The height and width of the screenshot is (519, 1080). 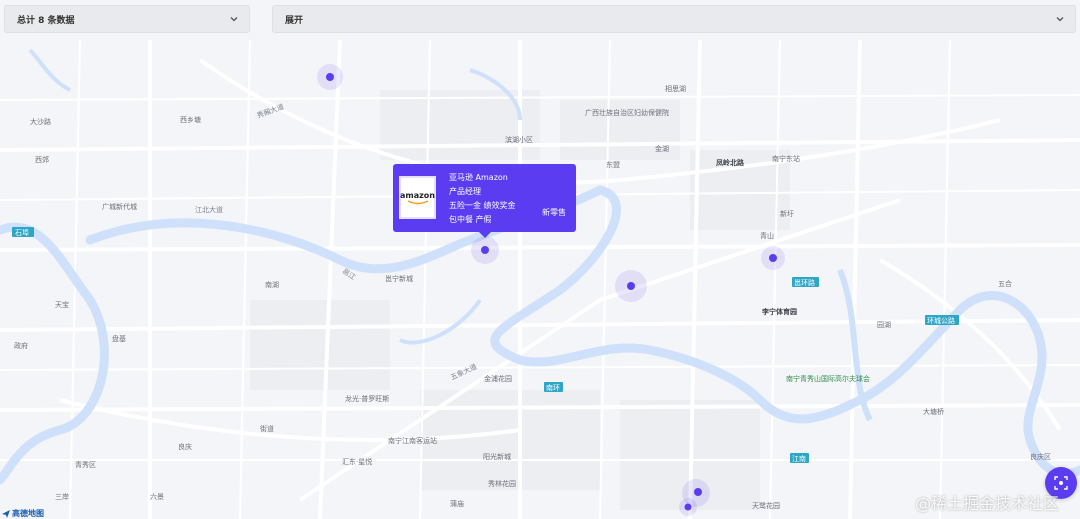 I want to click on map-label: 大塘桥, so click(x=933, y=411).